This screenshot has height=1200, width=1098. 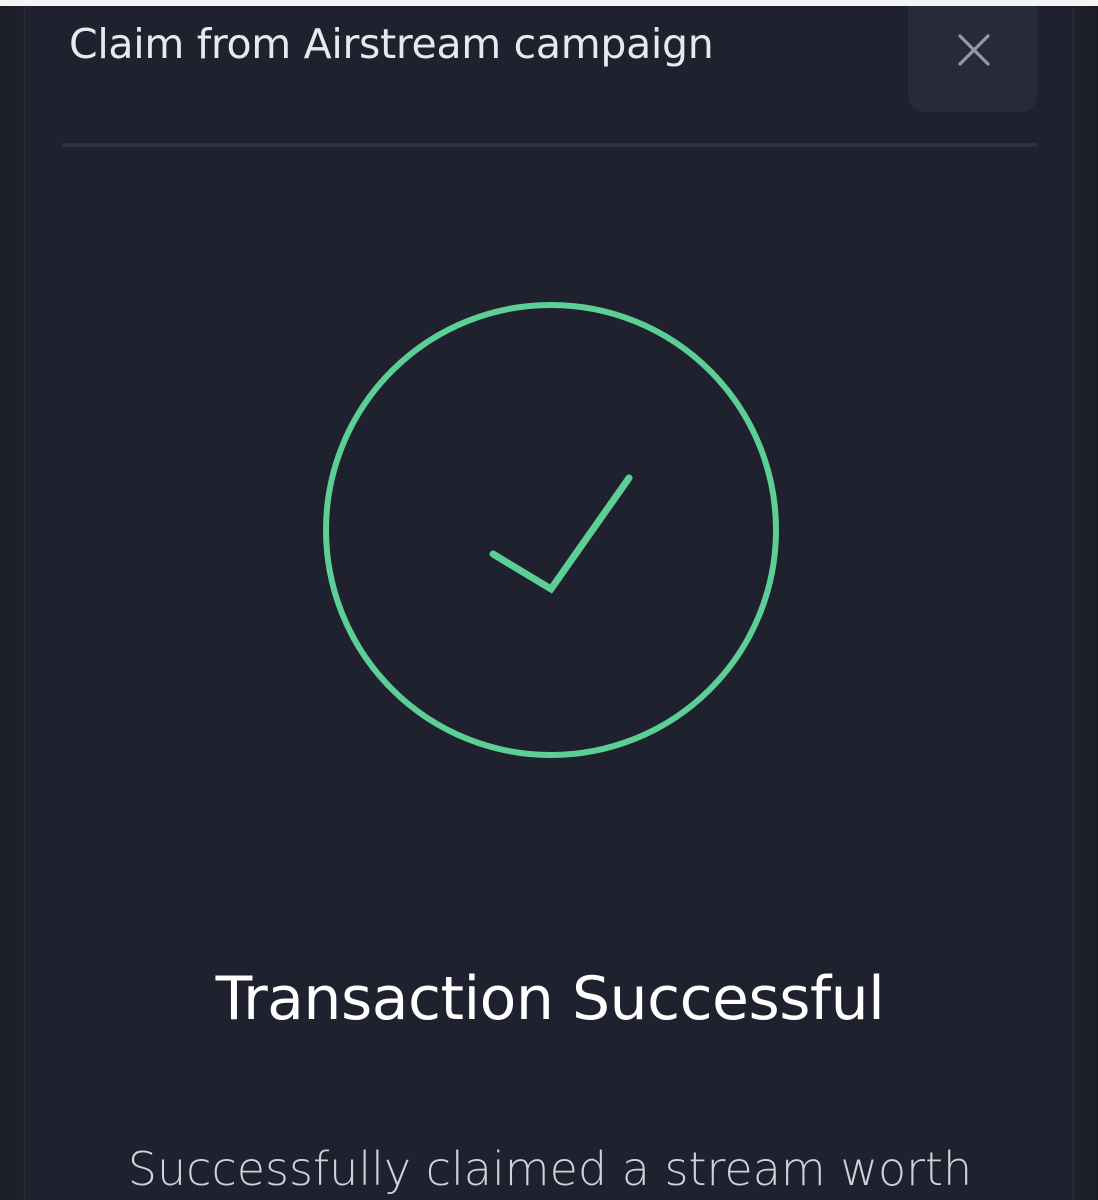 What do you see at coordinates (391, 44) in the screenshot?
I see `modal-title: Claim from Airstream campaign` at bounding box center [391, 44].